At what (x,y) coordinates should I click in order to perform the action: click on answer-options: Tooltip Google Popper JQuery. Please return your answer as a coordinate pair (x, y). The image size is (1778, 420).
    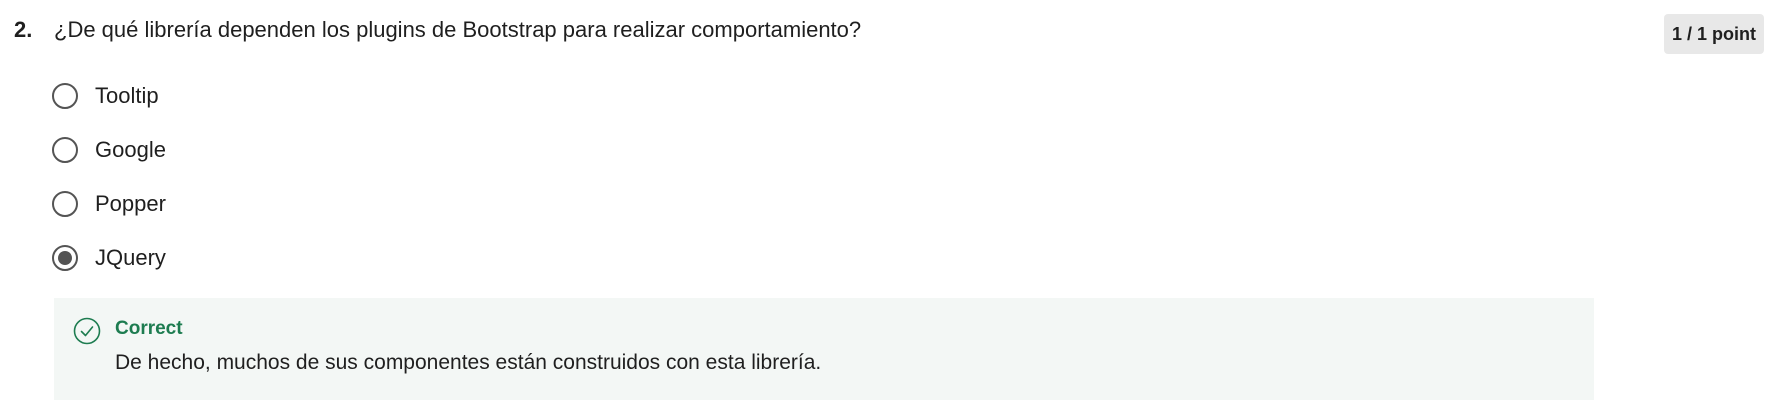
    Looking at the image, I should click on (109, 186).